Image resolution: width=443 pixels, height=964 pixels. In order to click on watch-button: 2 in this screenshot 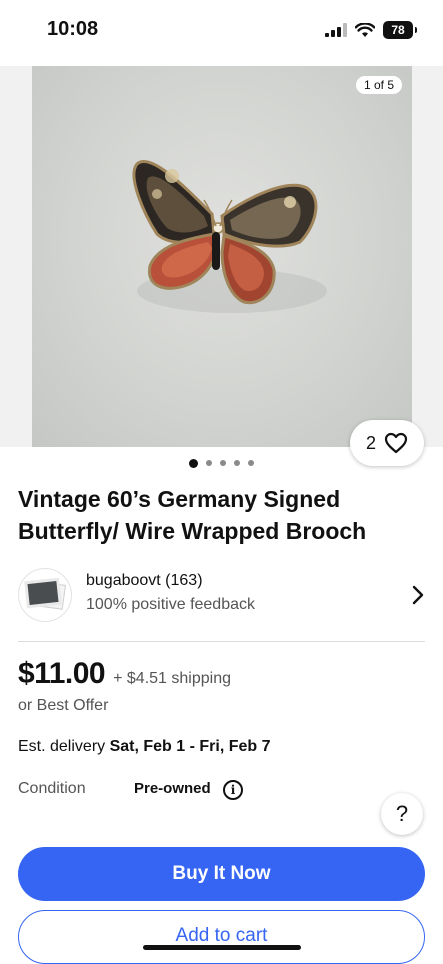, I will do `click(387, 443)`.